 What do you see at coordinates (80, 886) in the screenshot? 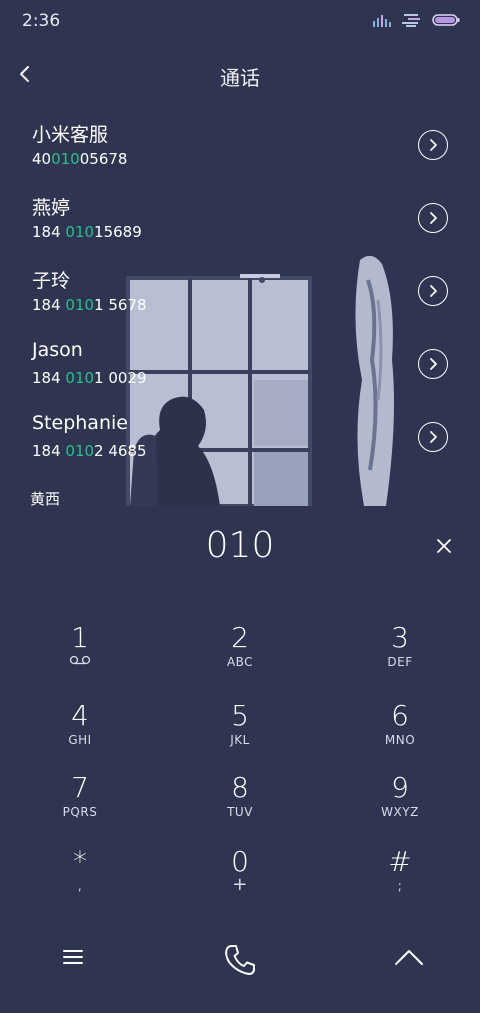
I see `key-letters: ,` at bounding box center [80, 886].